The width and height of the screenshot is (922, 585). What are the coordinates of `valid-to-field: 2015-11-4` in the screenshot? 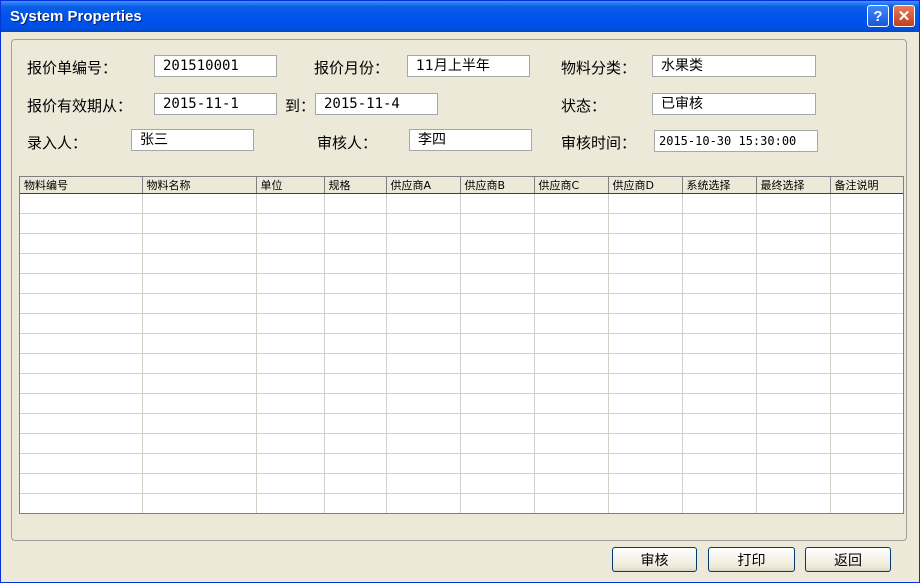 It's located at (376, 104).